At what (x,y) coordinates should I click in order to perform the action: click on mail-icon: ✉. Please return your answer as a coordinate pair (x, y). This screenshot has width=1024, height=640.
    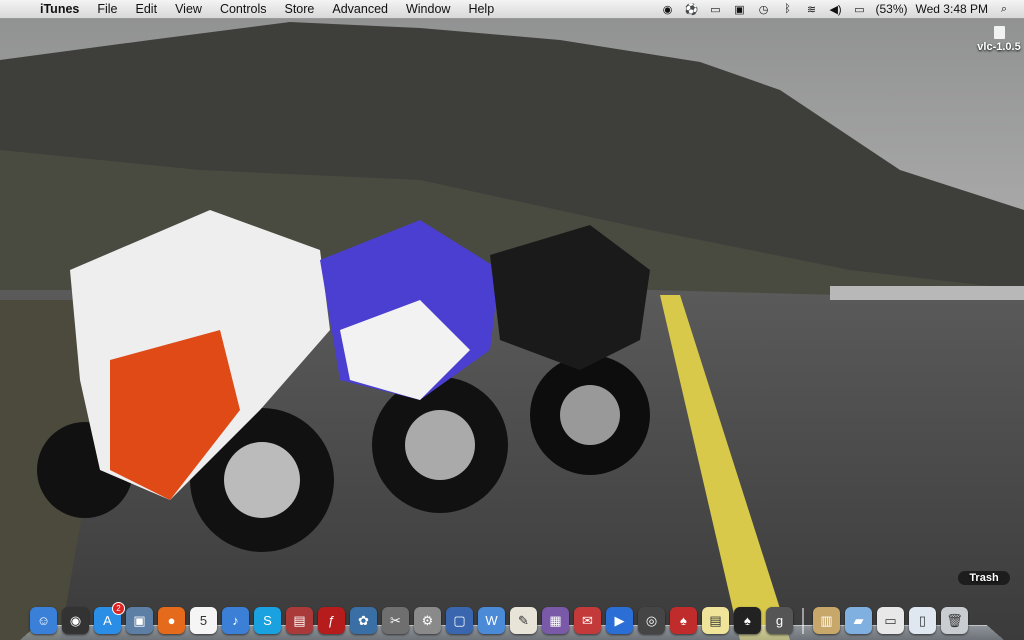
    Looking at the image, I should click on (587, 620).